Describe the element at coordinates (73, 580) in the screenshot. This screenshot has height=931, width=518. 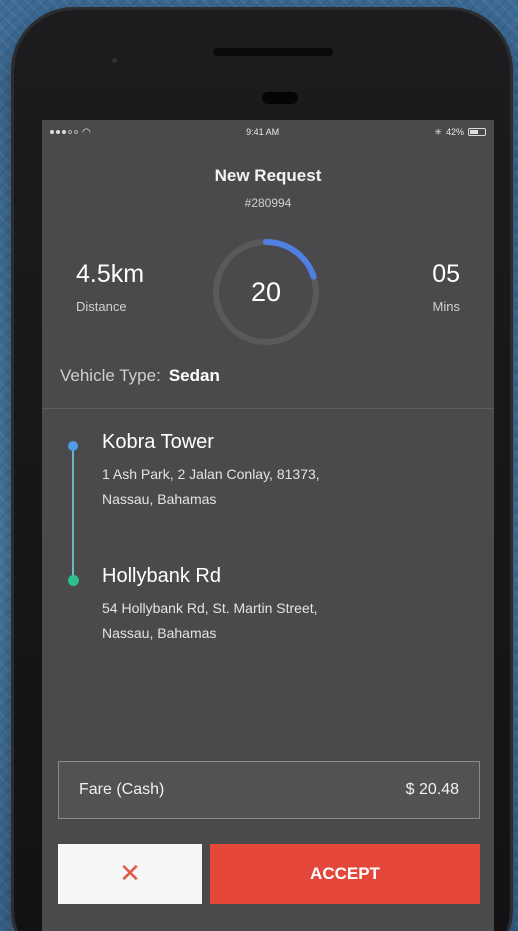
I see `dropoff-dot-icon` at that location.